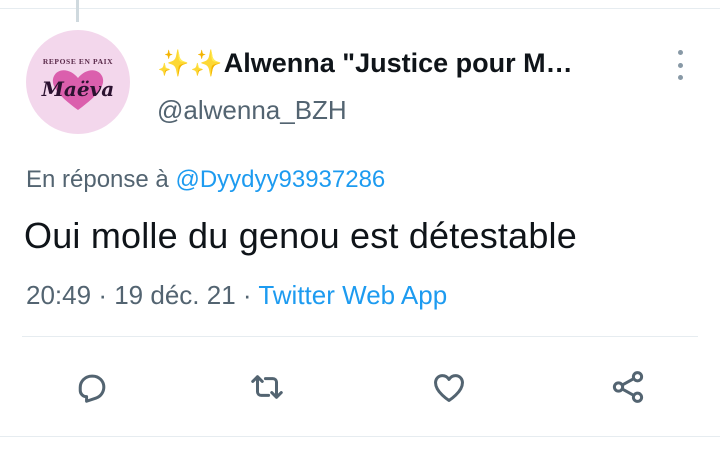 This screenshot has width=720, height=469. I want to click on more-options-button, so click(680, 65).